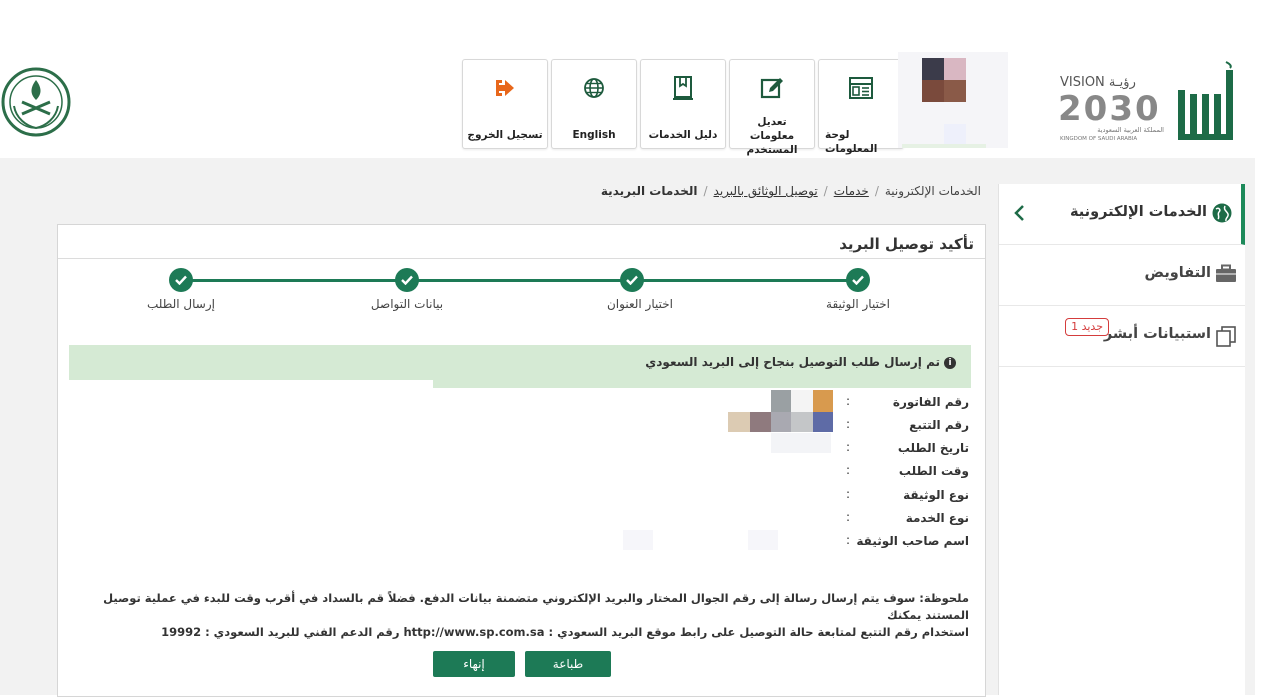 The image size is (1288, 697). Describe the element at coordinates (505, 104) in the screenshot. I see `logout-button: تسجيل الخروج` at that location.